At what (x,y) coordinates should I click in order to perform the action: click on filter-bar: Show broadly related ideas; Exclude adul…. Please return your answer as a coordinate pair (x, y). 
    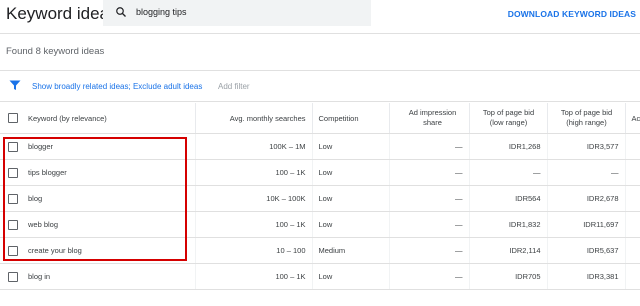
    Looking at the image, I should click on (320, 86).